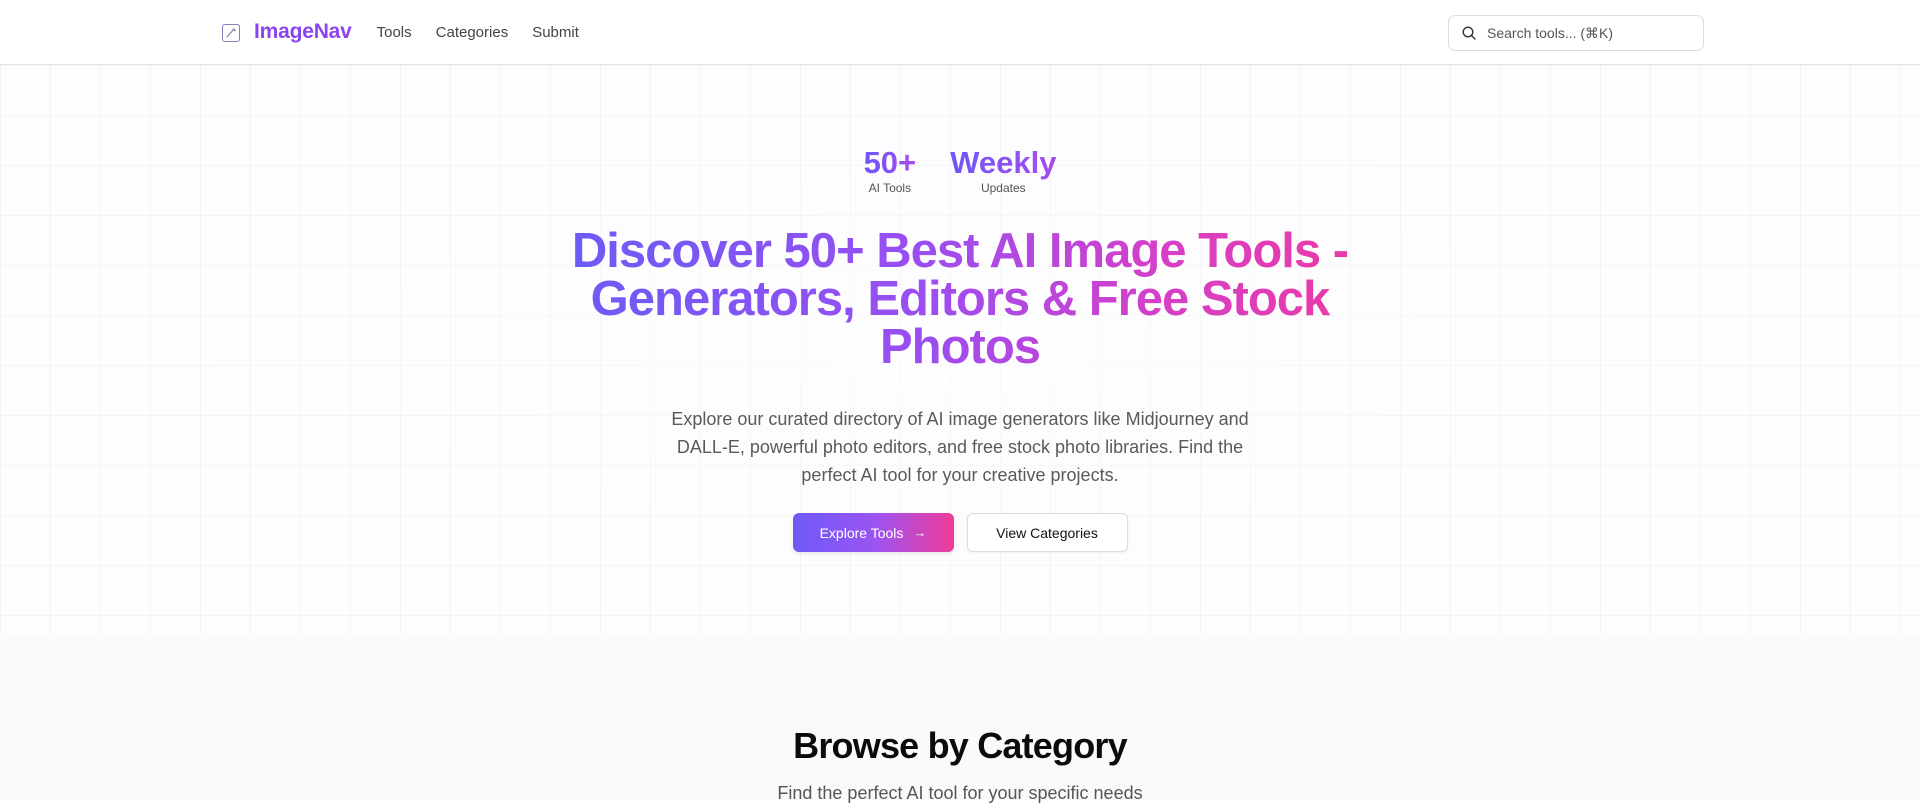 This screenshot has width=1920, height=804. Describe the element at coordinates (555, 32) in the screenshot. I see `nav-link-submit: Submit` at that location.